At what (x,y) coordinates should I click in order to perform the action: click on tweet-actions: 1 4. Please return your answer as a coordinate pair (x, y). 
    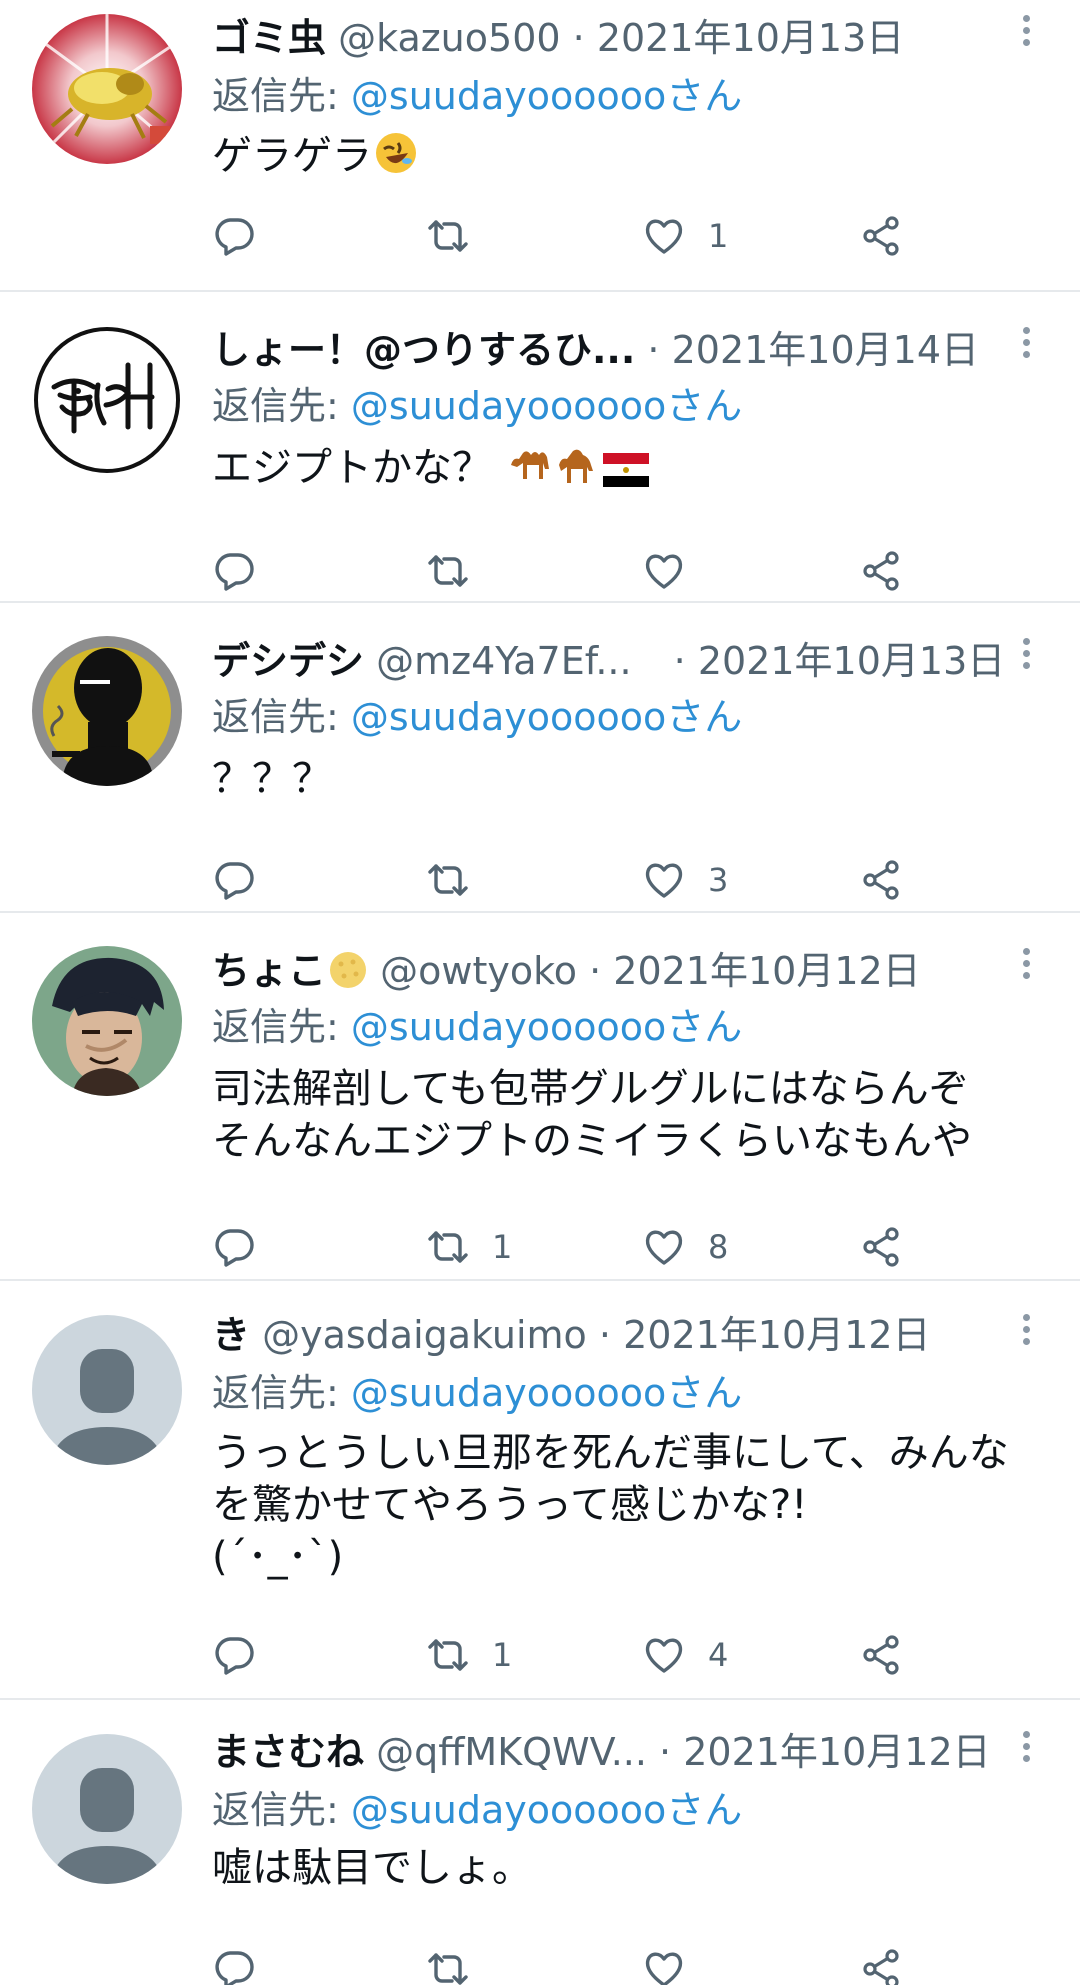
    Looking at the image, I should click on (562, 1655).